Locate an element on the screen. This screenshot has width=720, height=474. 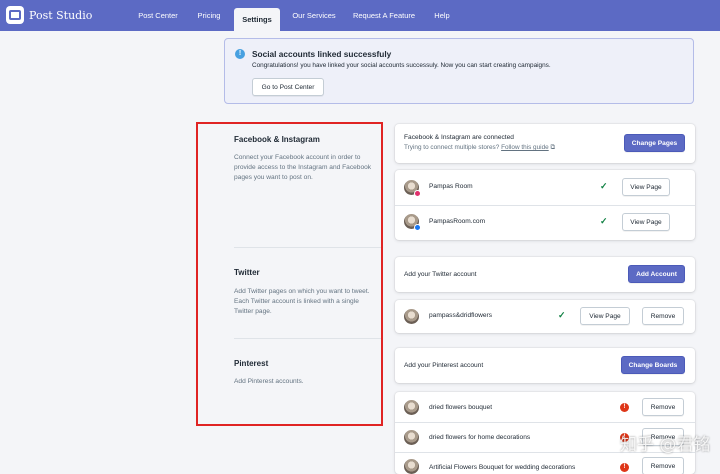
list-item: Pampas Room ✓ View Page is located at coordinates (545, 187).